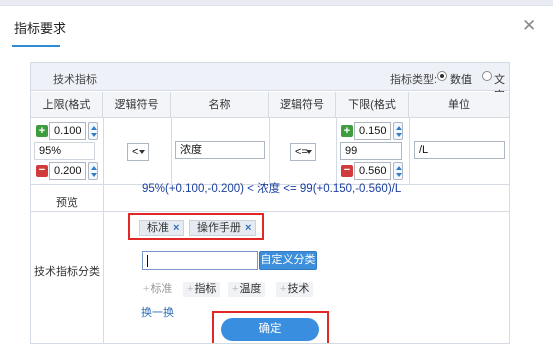 The image size is (553, 354). What do you see at coordinates (67, 203) in the screenshot?
I see `preview-label: 预览` at bounding box center [67, 203].